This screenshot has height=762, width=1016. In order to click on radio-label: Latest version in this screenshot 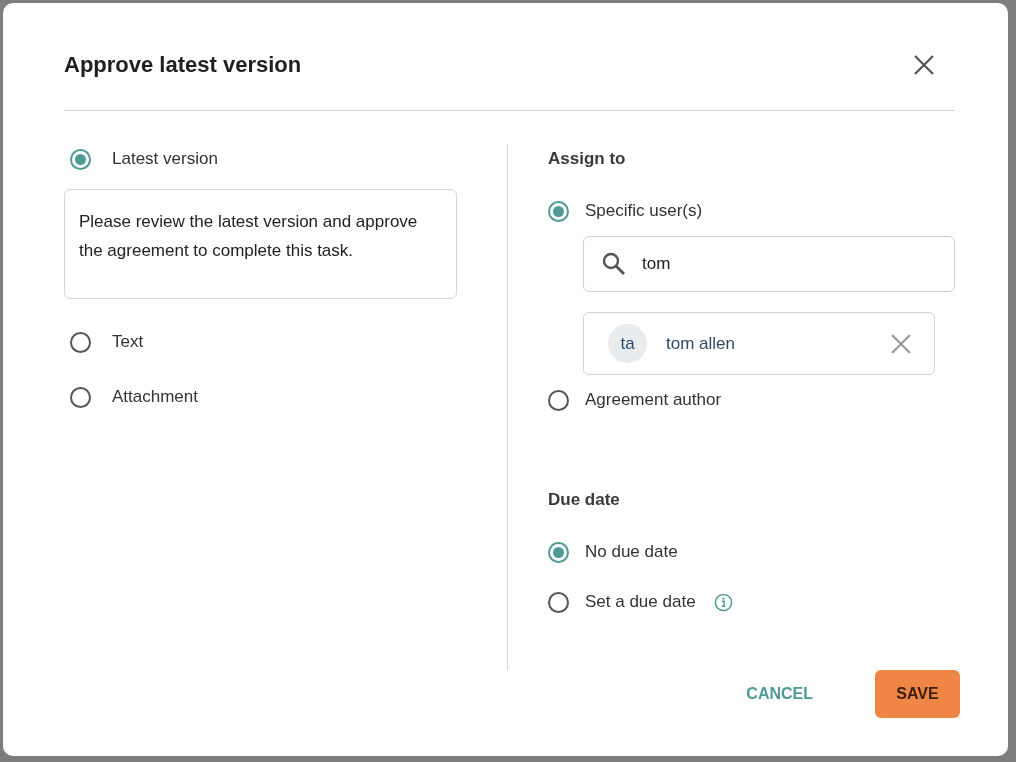, I will do `click(165, 159)`.